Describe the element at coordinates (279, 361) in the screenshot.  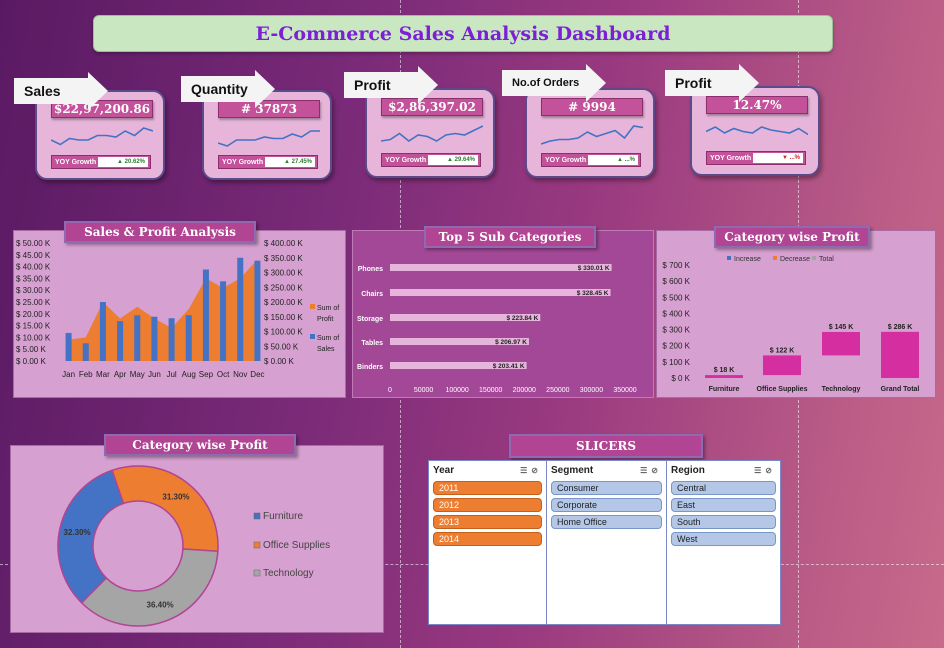
I see `y-tick-right: $ 0.00 K` at that location.